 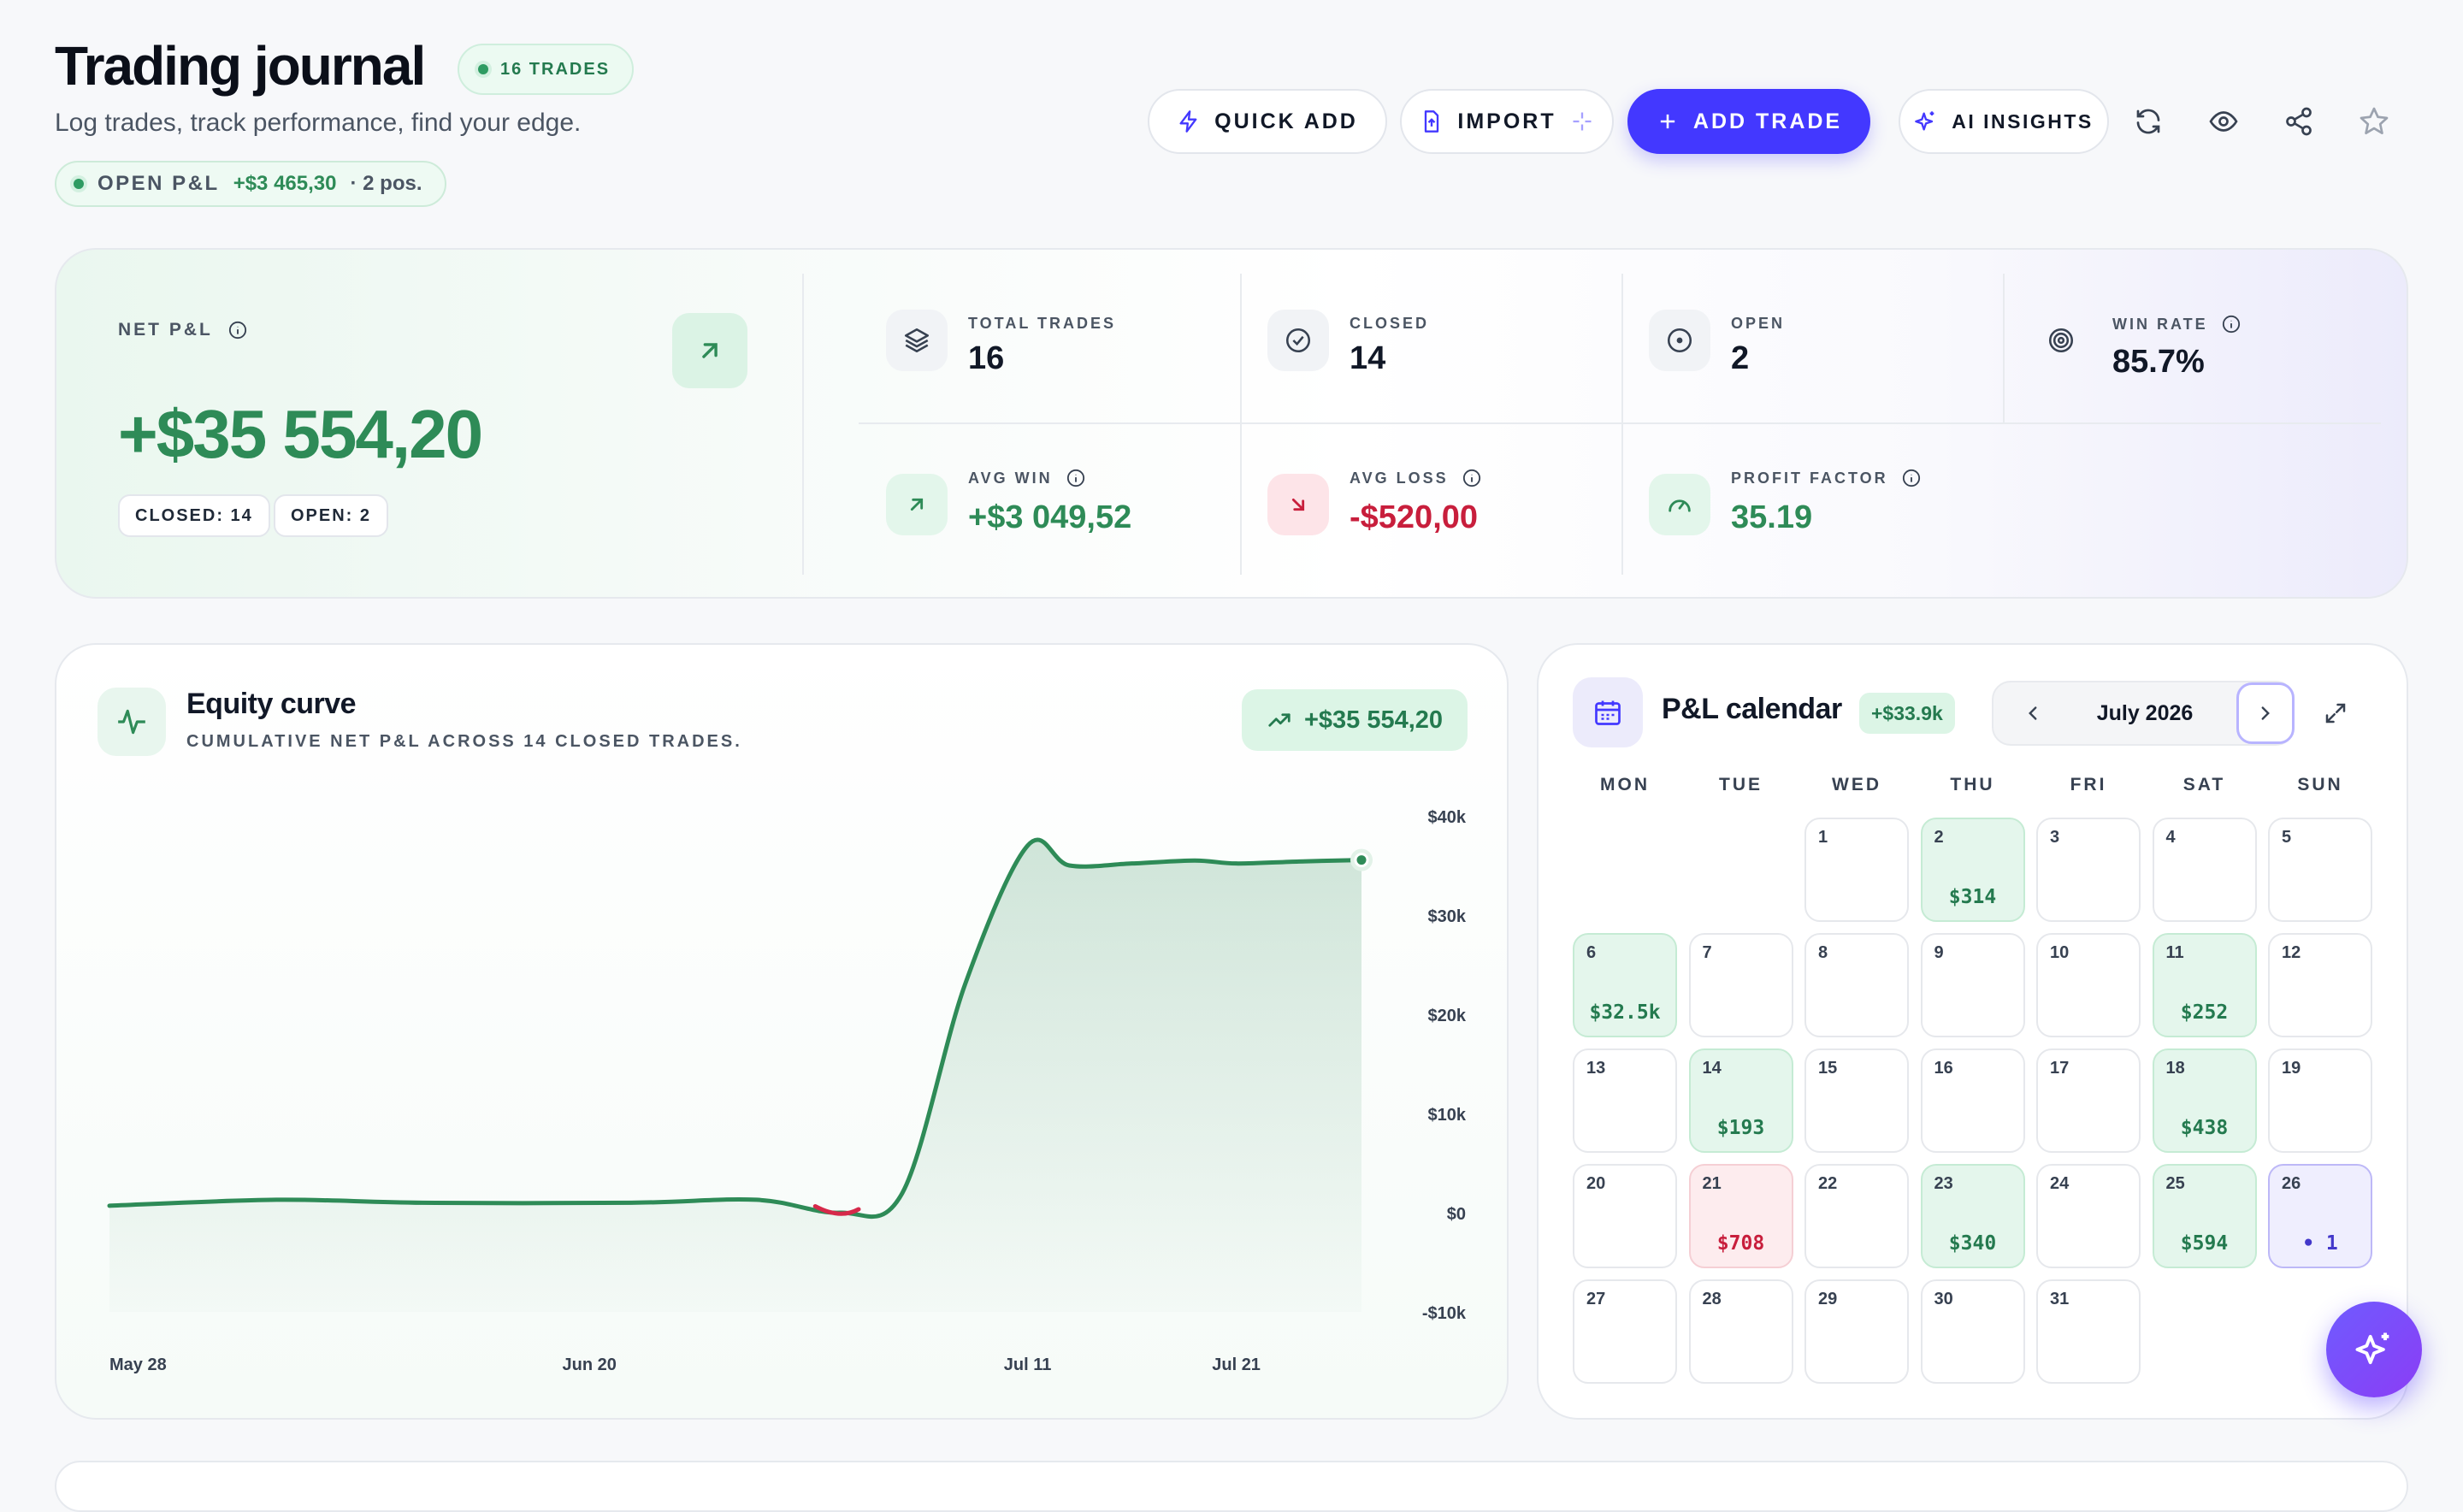 What do you see at coordinates (1625, 1216) in the screenshot?
I see `calendar-day: 20` at bounding box center [1625, 1216].